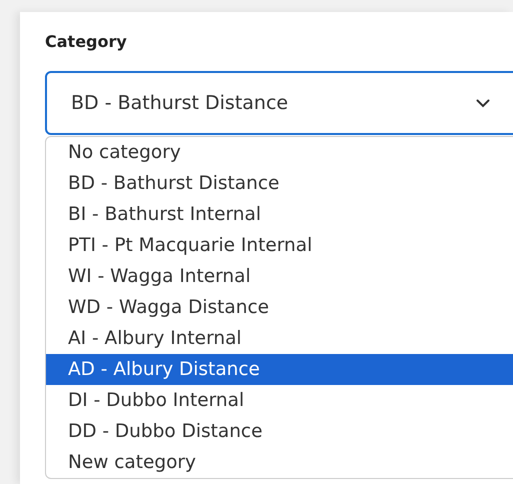  I want to click on dropdown-option: AD - Albury Distance, so click(279, 369).